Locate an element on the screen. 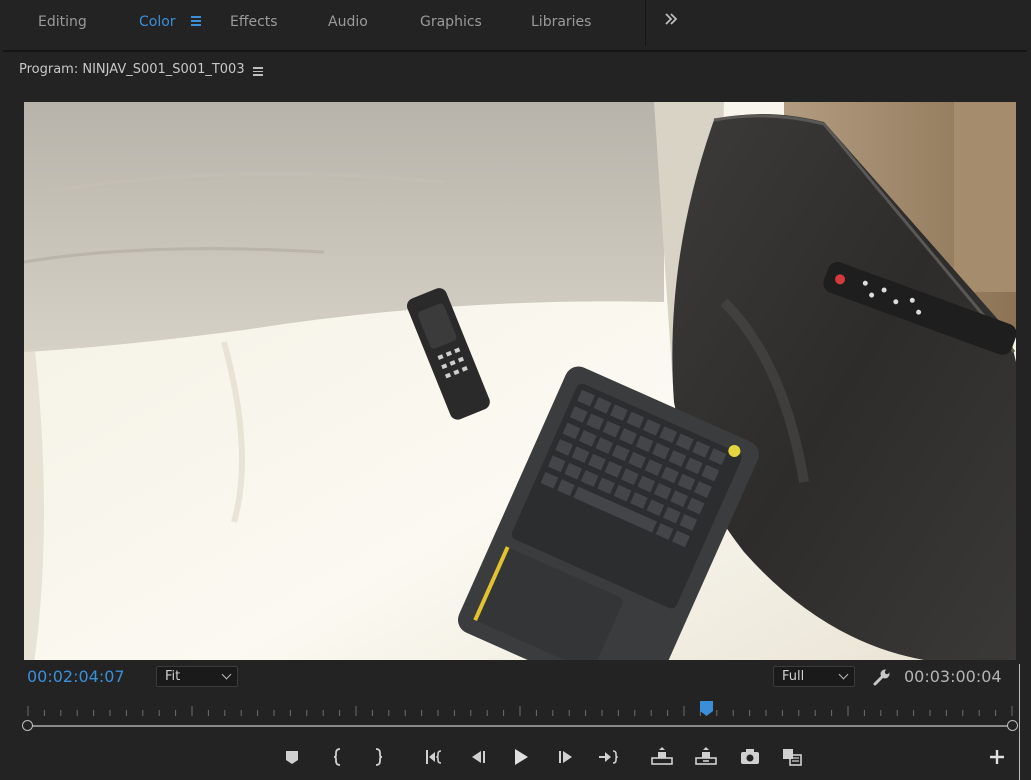  step-back-button is located at coordinates (478, 757).